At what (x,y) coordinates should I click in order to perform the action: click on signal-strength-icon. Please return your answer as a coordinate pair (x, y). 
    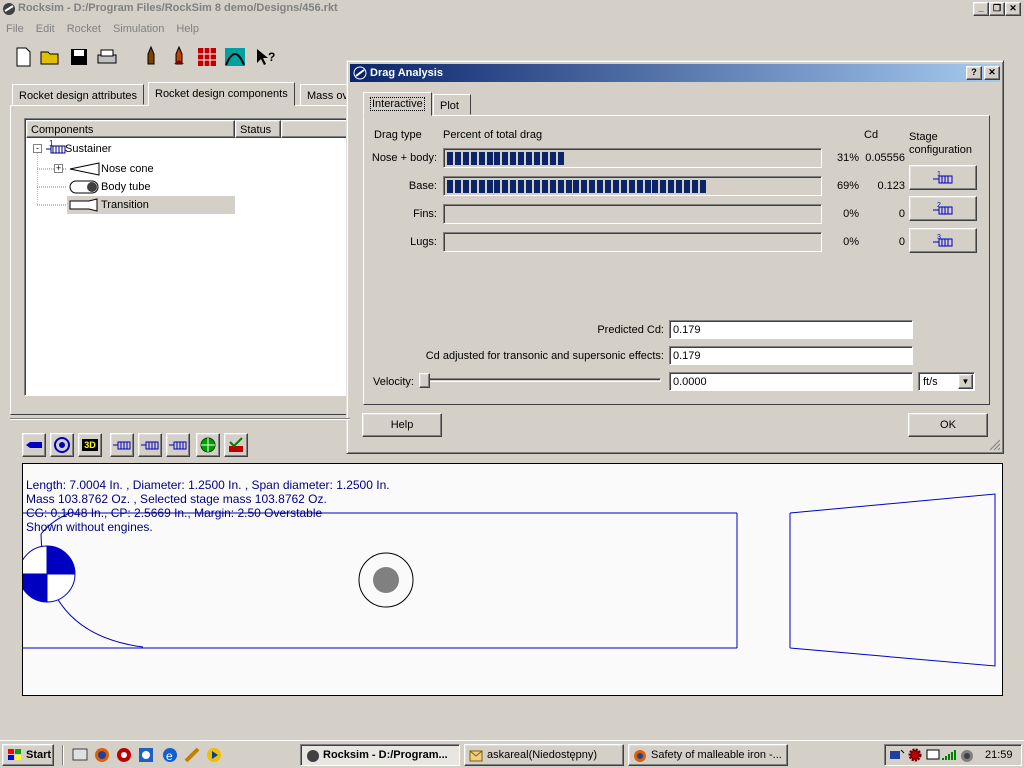
    Looking at the image, I should click on (949, 755).